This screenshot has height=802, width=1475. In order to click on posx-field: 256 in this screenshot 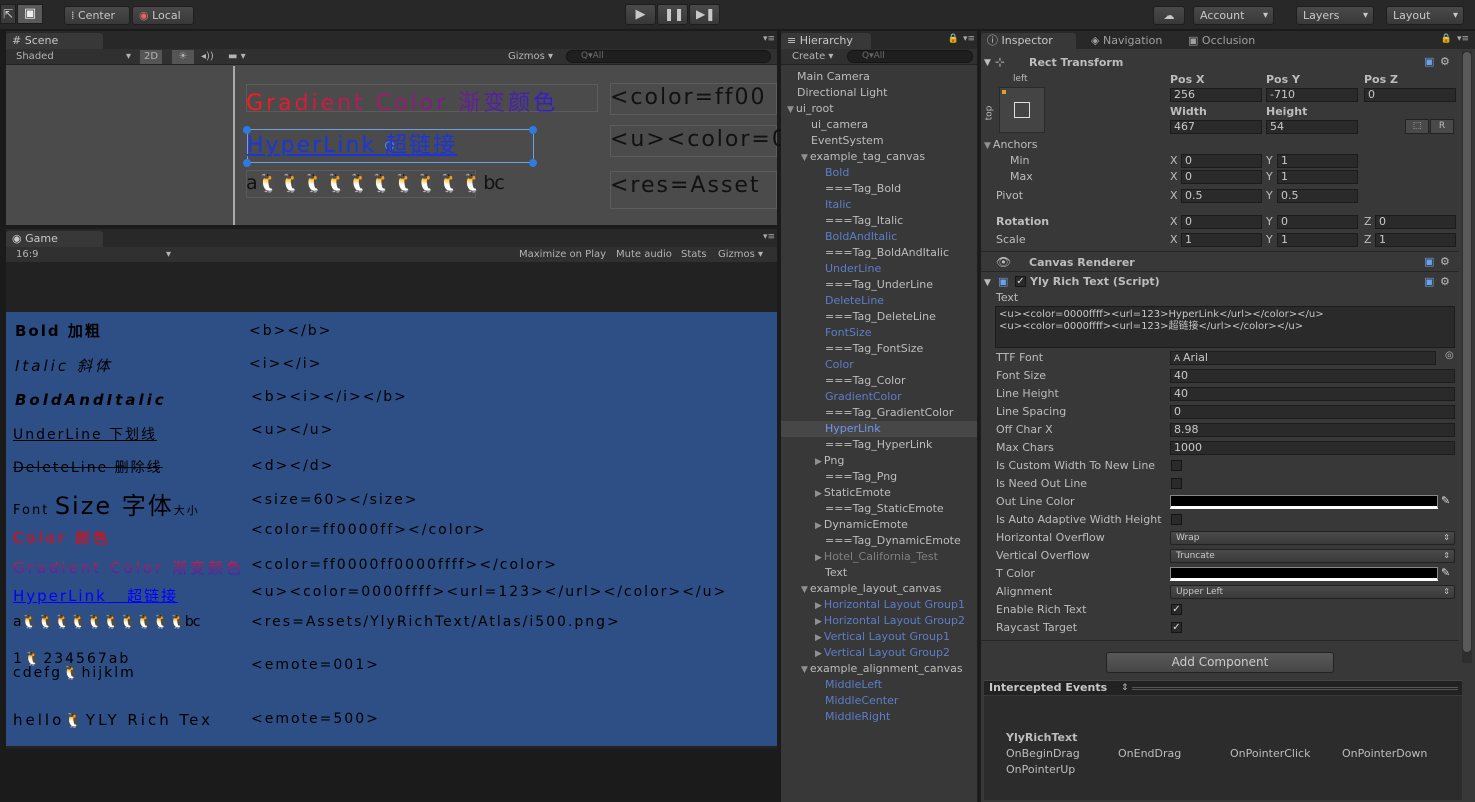, I will do `click(1216, 95)`.